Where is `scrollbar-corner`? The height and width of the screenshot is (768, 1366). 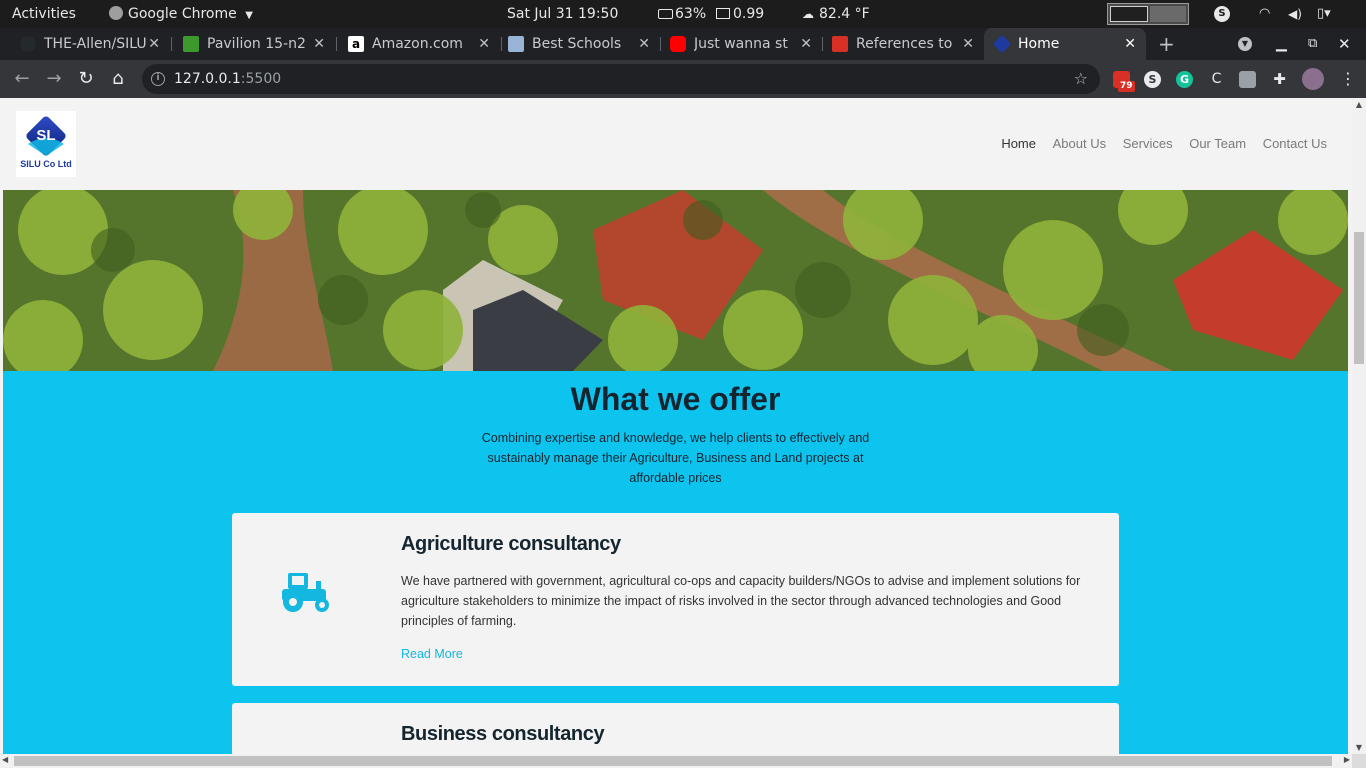
scrollbar-corner is located at coordinates (1359, 761).